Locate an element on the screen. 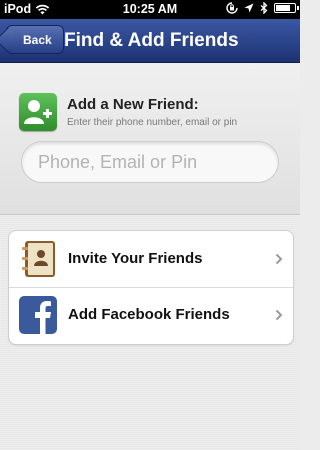  back-button: Back is located at coordinates (35, 39).